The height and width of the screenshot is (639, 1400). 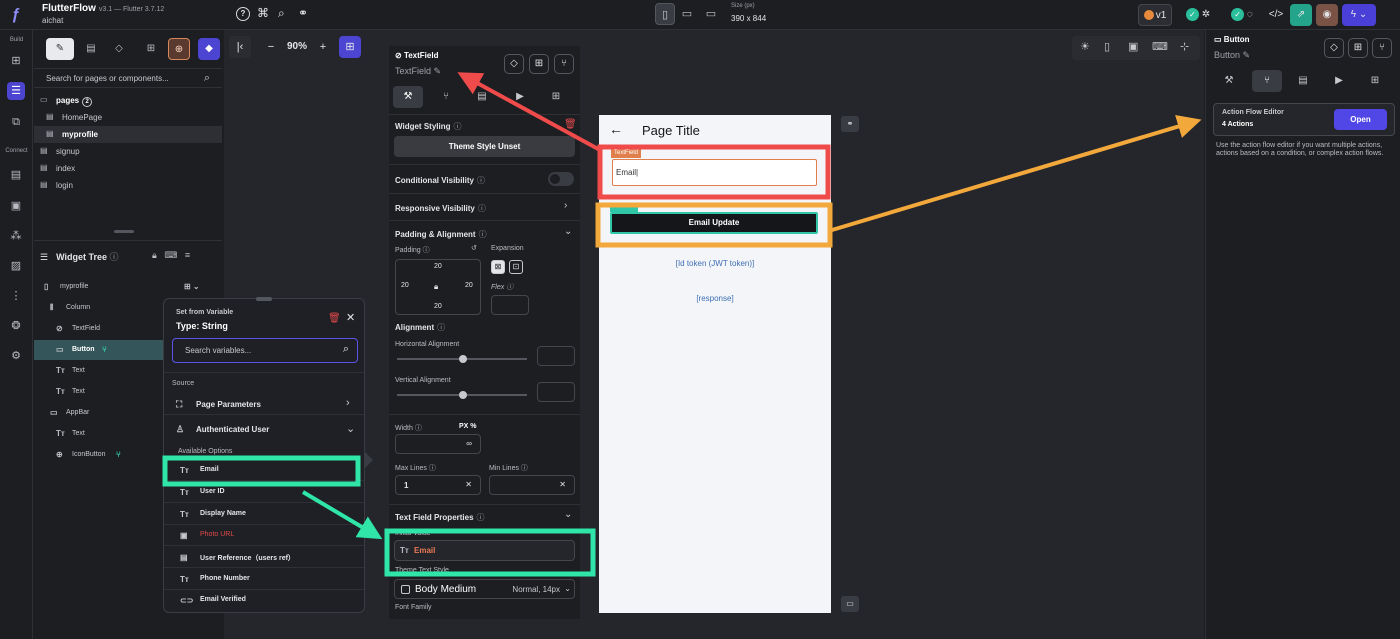 I want to click on option-email: Tт Email, so click(x=264, y=470).